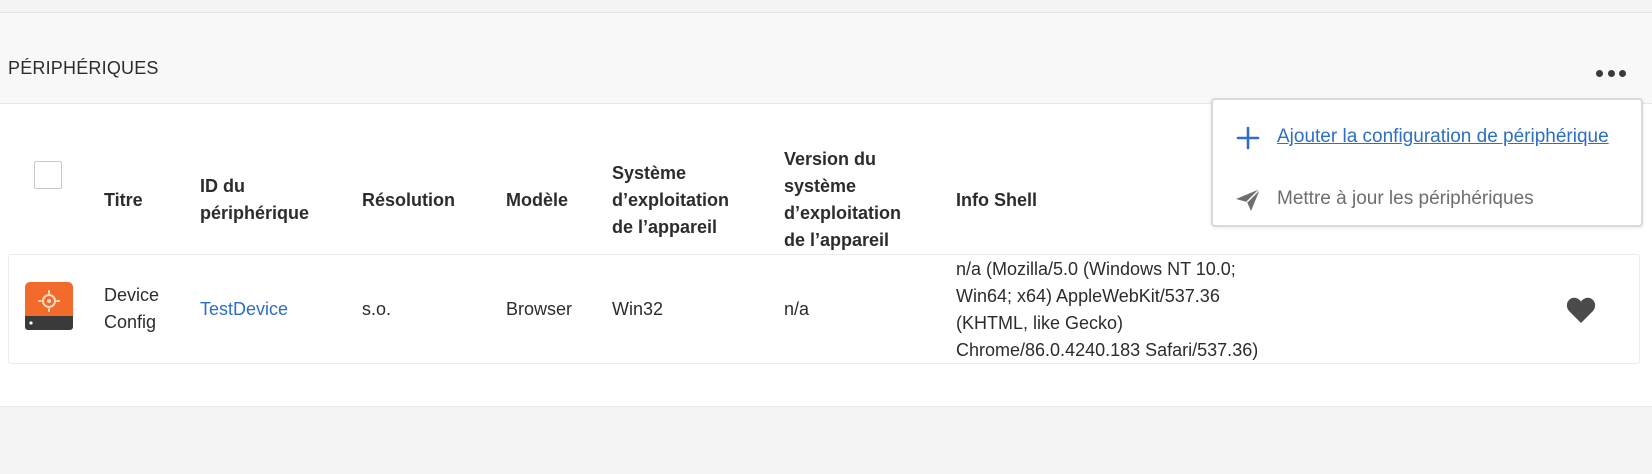 The width and height of the screenshot is (1652, 474). Describe the element at coordinates (1248, 199) in the screenshot. I see `send-icon` at that location.